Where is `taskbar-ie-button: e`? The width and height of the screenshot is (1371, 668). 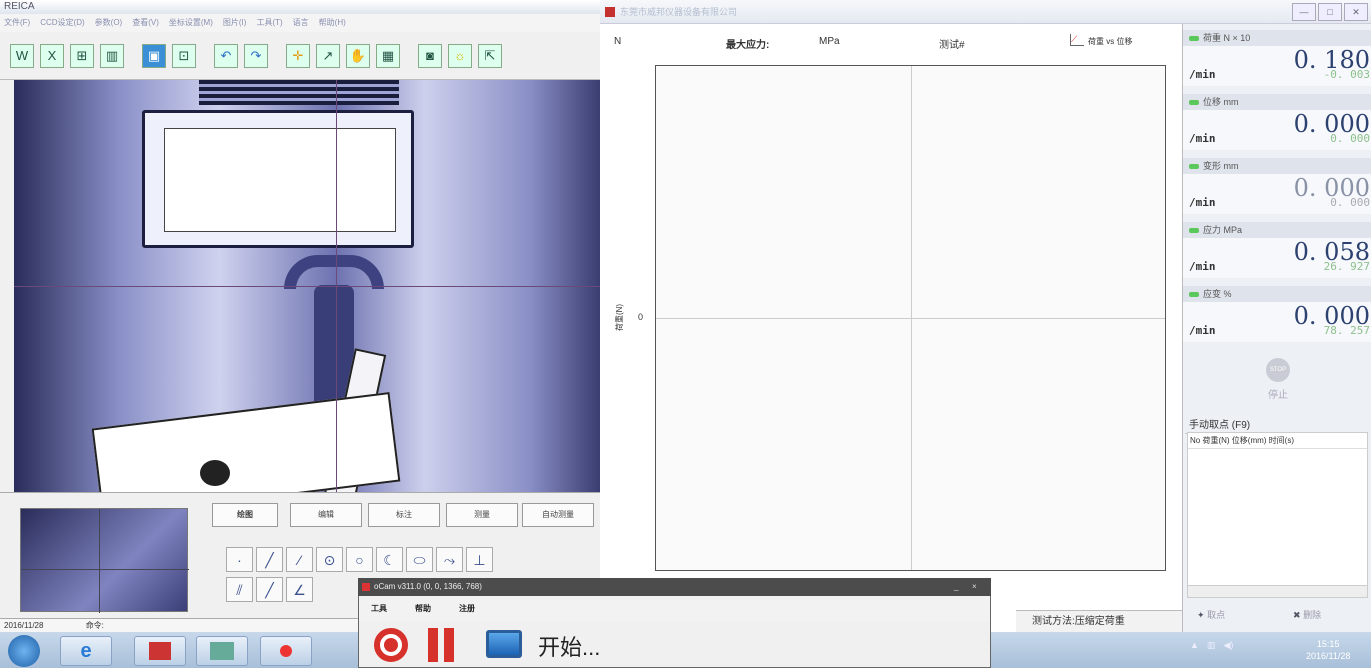
taskbar-ie-button: e is located at coordinates (86, 651).